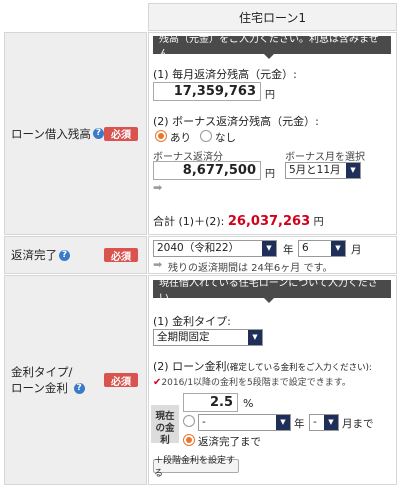 The height and width of the screenshot is (490, 400). What do you see at coordinates (207, 170) in the screenshot?
I see `bonus-amount-input: 8,677,500` at bounding box center [207, 170].